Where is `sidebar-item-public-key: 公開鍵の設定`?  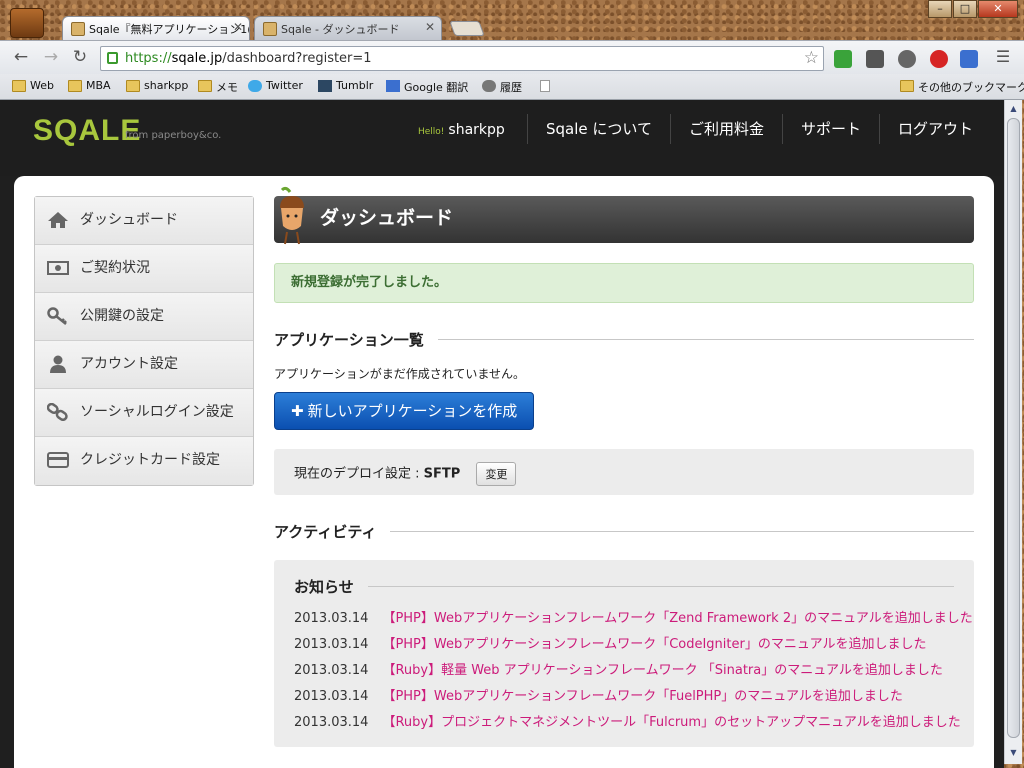
sidebar-item-public-key: 公開鍵の設定 is located at coordinates (144, 317).